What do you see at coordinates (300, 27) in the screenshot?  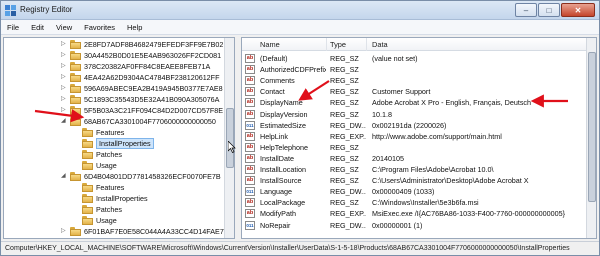 I see `menu-bar: File Edit View Favorites Help` at bounding box center [300, 27].